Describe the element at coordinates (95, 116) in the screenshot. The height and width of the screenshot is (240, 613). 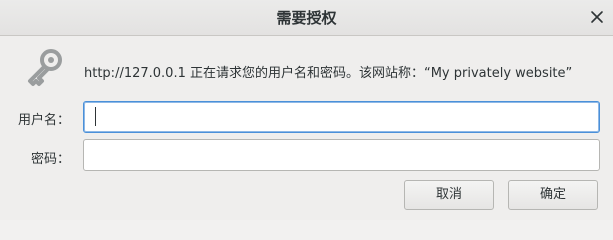
I see `text-caret` at that location.